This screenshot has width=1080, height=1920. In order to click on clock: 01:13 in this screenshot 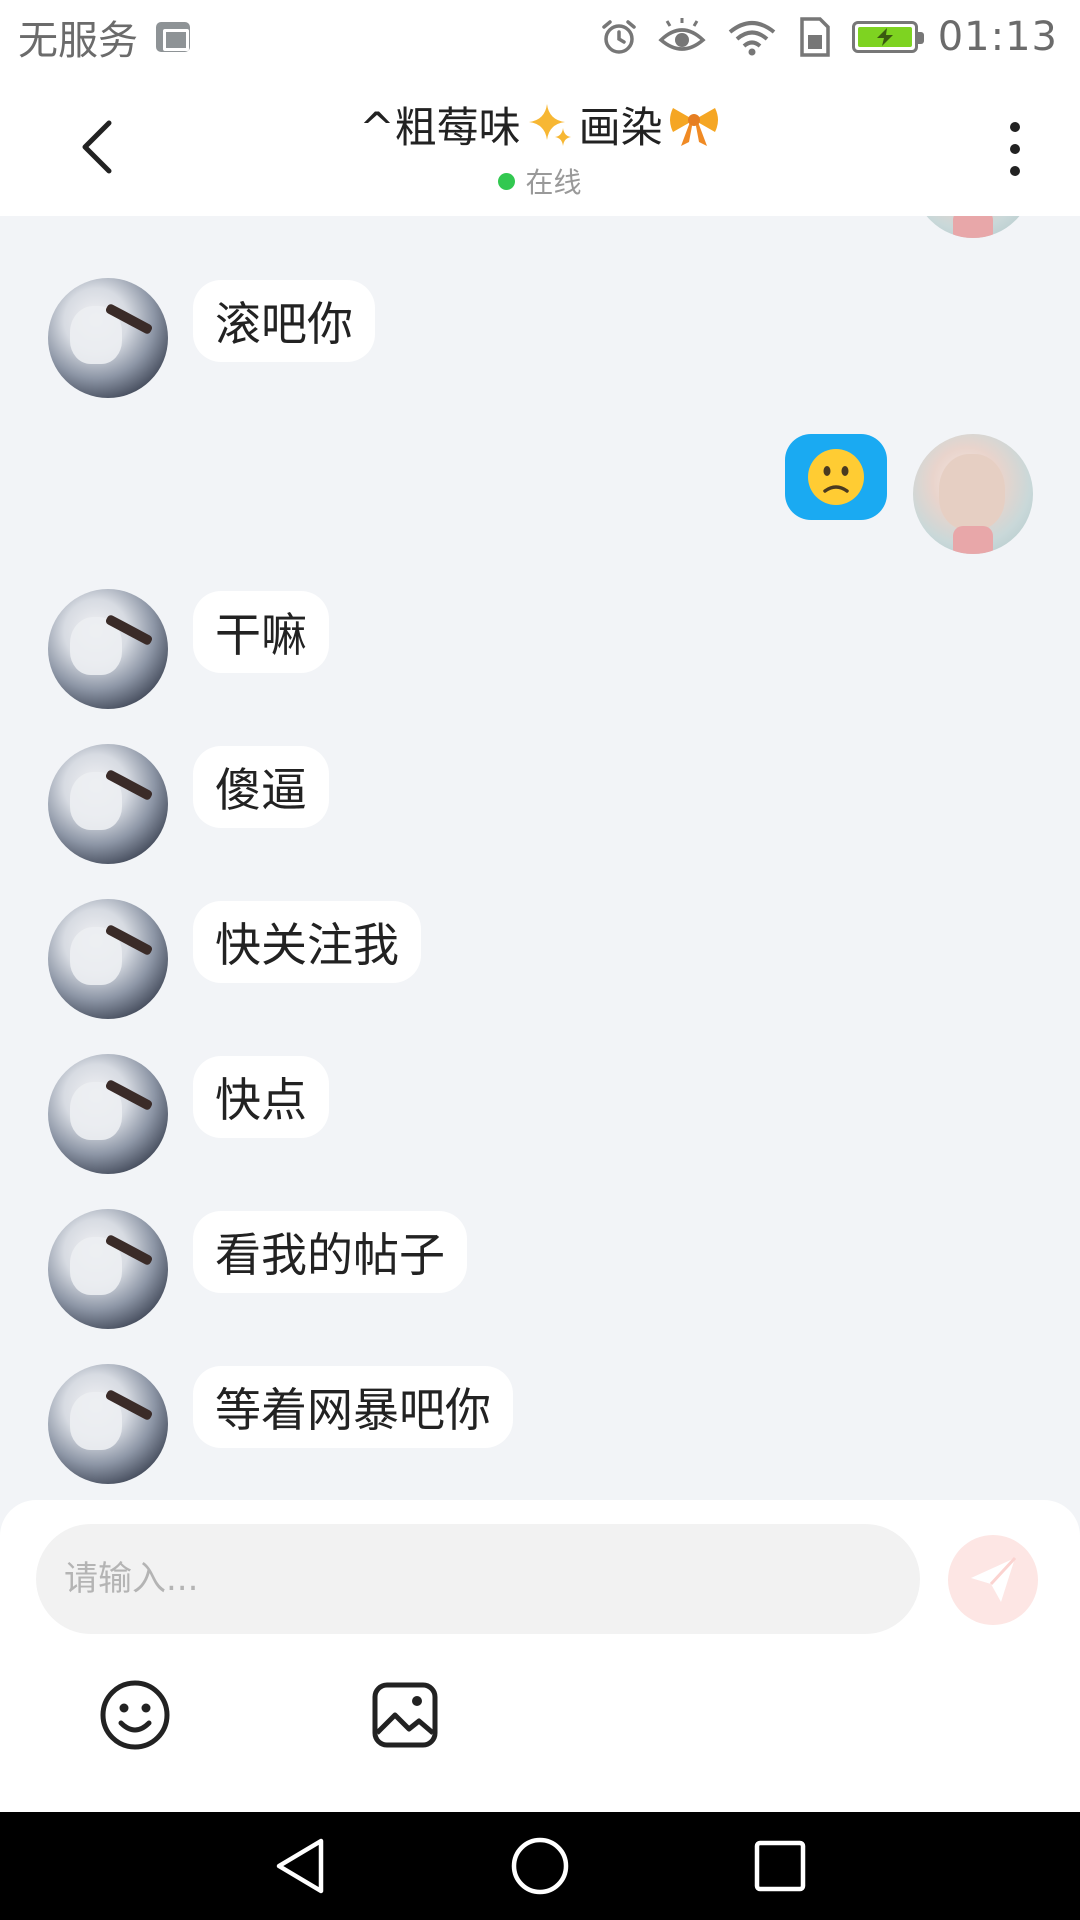, I will do `click(997, 37)`.